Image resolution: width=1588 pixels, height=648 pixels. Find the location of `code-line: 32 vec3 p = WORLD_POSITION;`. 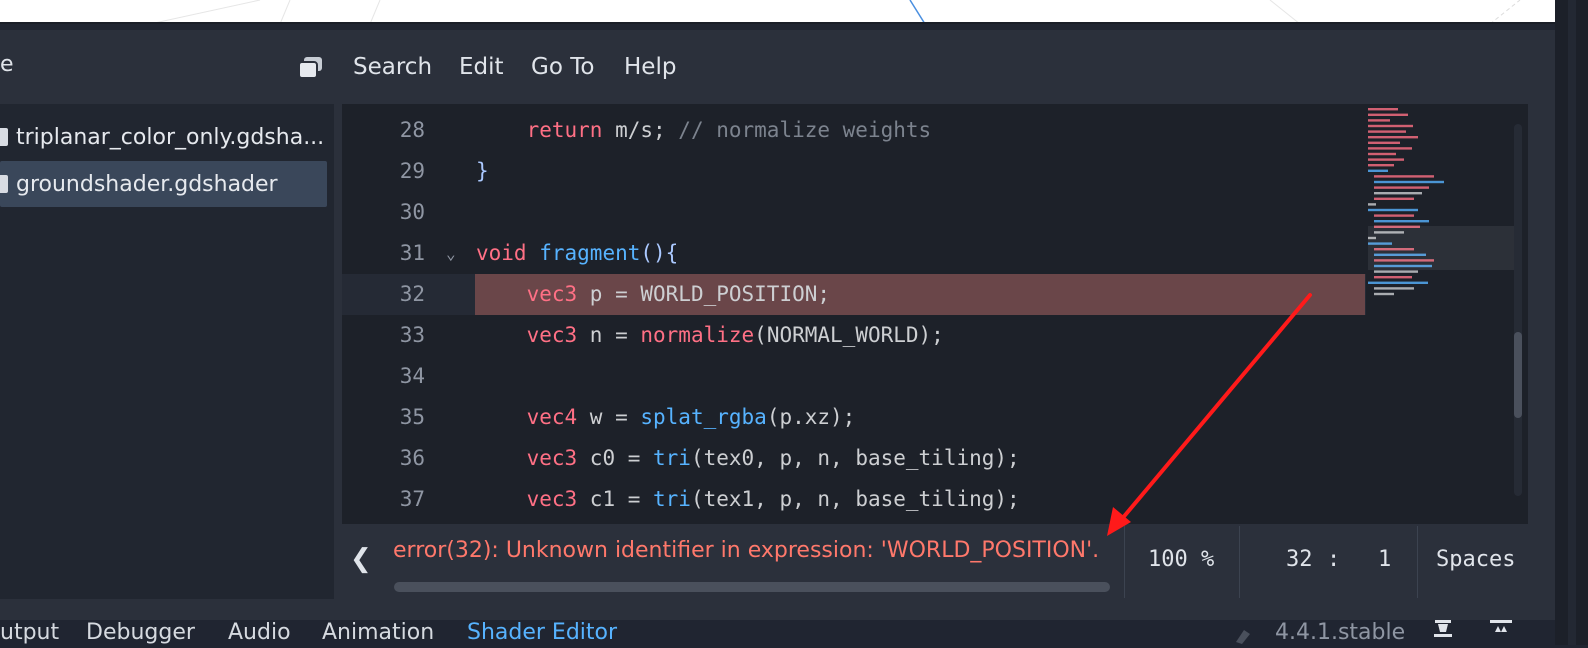

code-line: 32 vec3 p = WORLD_POSITION; is located at coordinates (854, 294).